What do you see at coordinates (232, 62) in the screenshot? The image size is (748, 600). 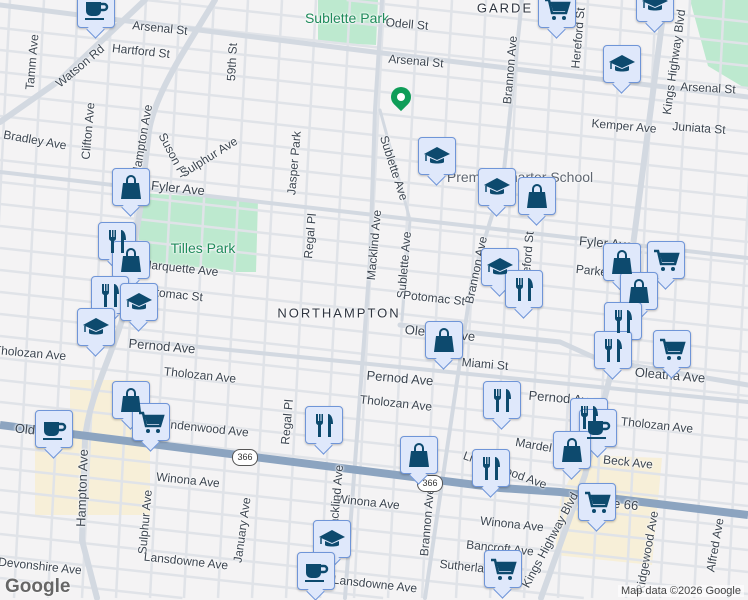 I see `street-label: 59th St` at bounding box center [232, 62].